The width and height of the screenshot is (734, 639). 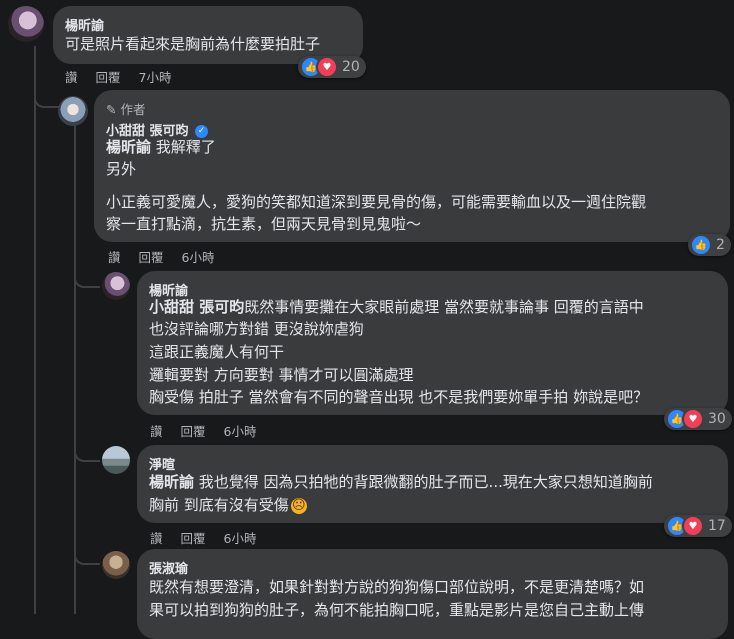 I want to click on comment-text: 可是照片看起來是胸前為什麼要拍肚子, so click(x=193, y=44).